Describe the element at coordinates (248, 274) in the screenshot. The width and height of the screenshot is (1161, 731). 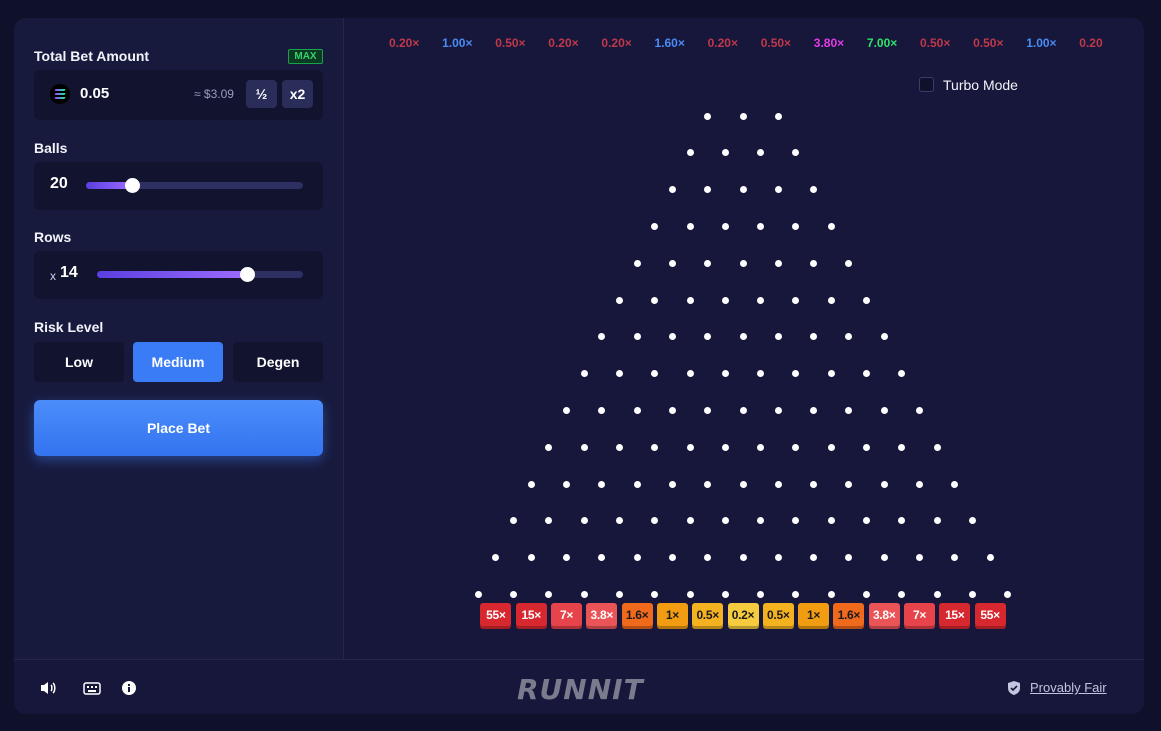
I see `rows-slider-handle` at that location.